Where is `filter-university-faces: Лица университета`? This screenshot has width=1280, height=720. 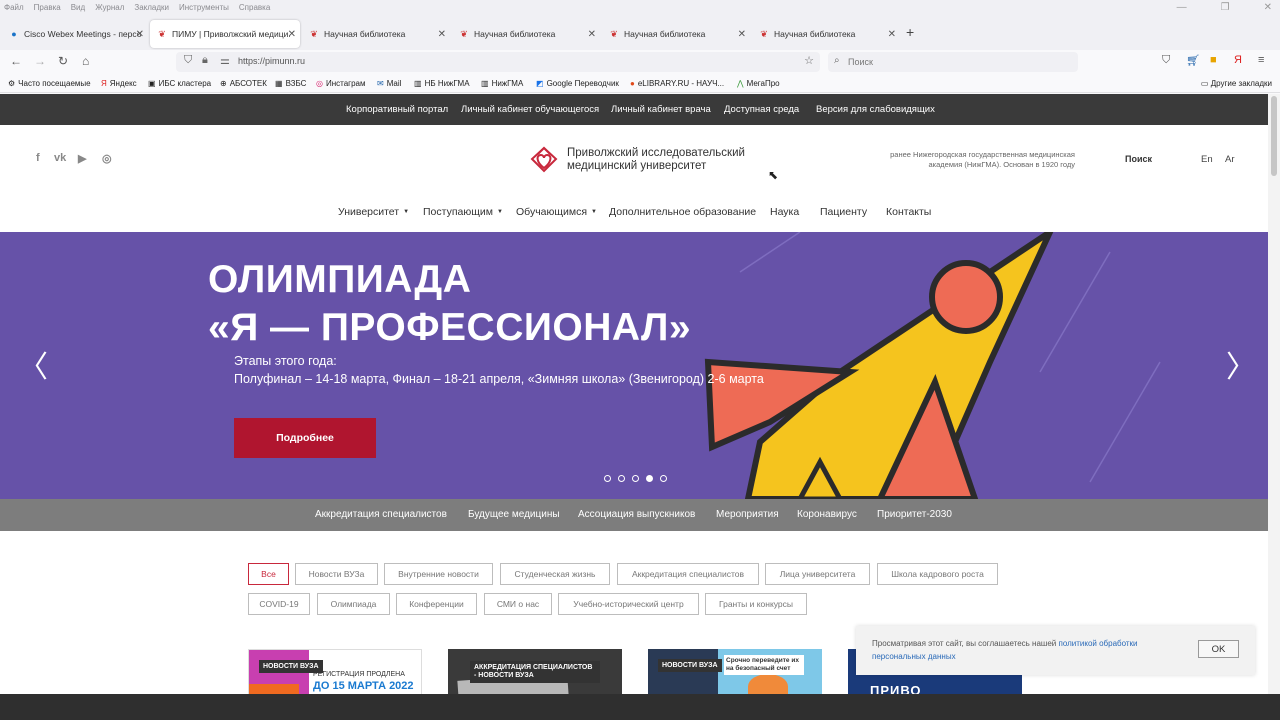
filter-university-faces: Лица университета is located at coordinates (817, 574).